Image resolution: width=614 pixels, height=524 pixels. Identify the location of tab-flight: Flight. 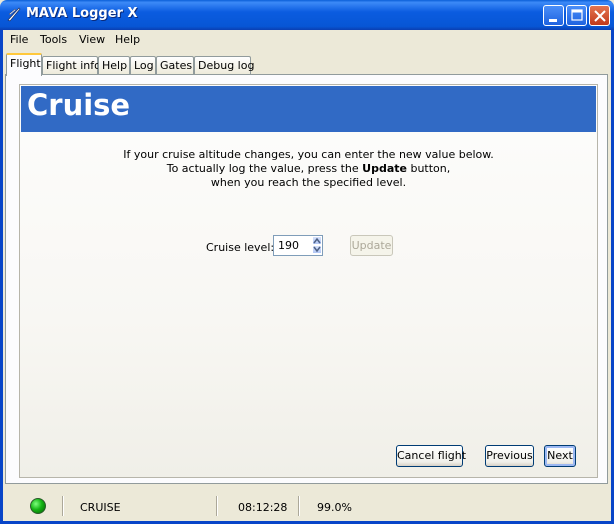
(24, 64).